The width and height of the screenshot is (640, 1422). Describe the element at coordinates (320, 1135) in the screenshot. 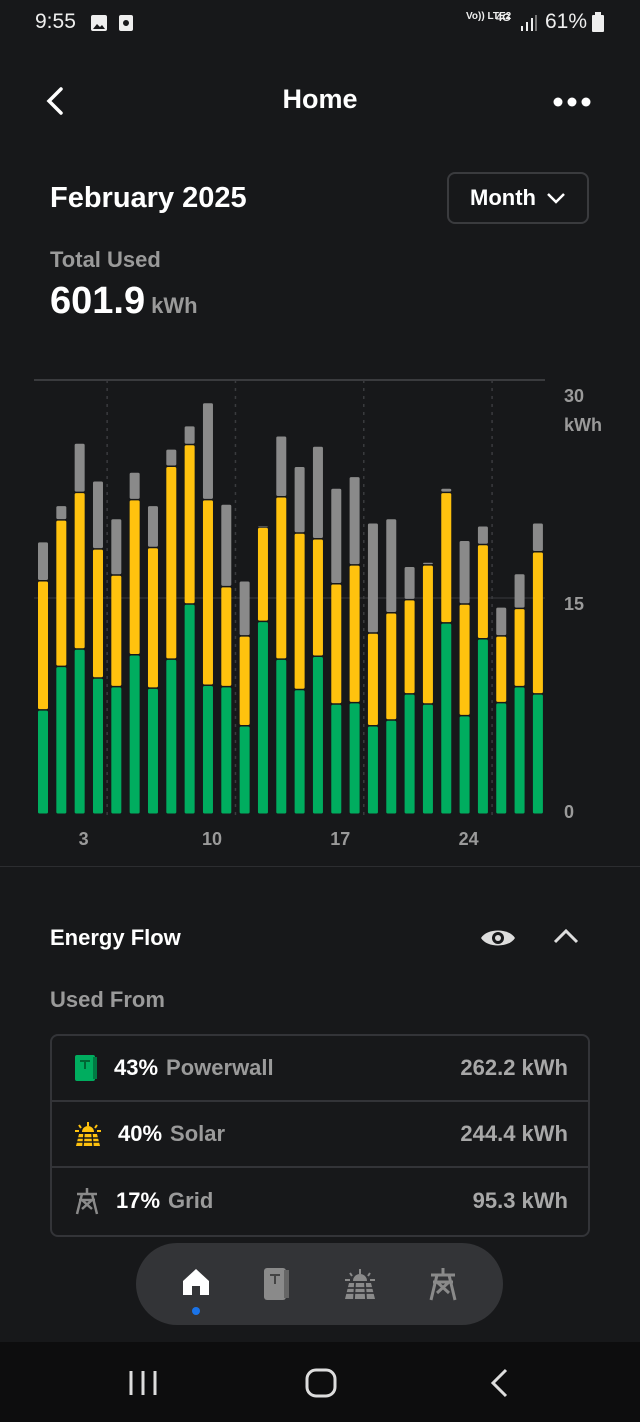

I see `source-row-solar: 40% Solar 244.4 kWh` at that location.